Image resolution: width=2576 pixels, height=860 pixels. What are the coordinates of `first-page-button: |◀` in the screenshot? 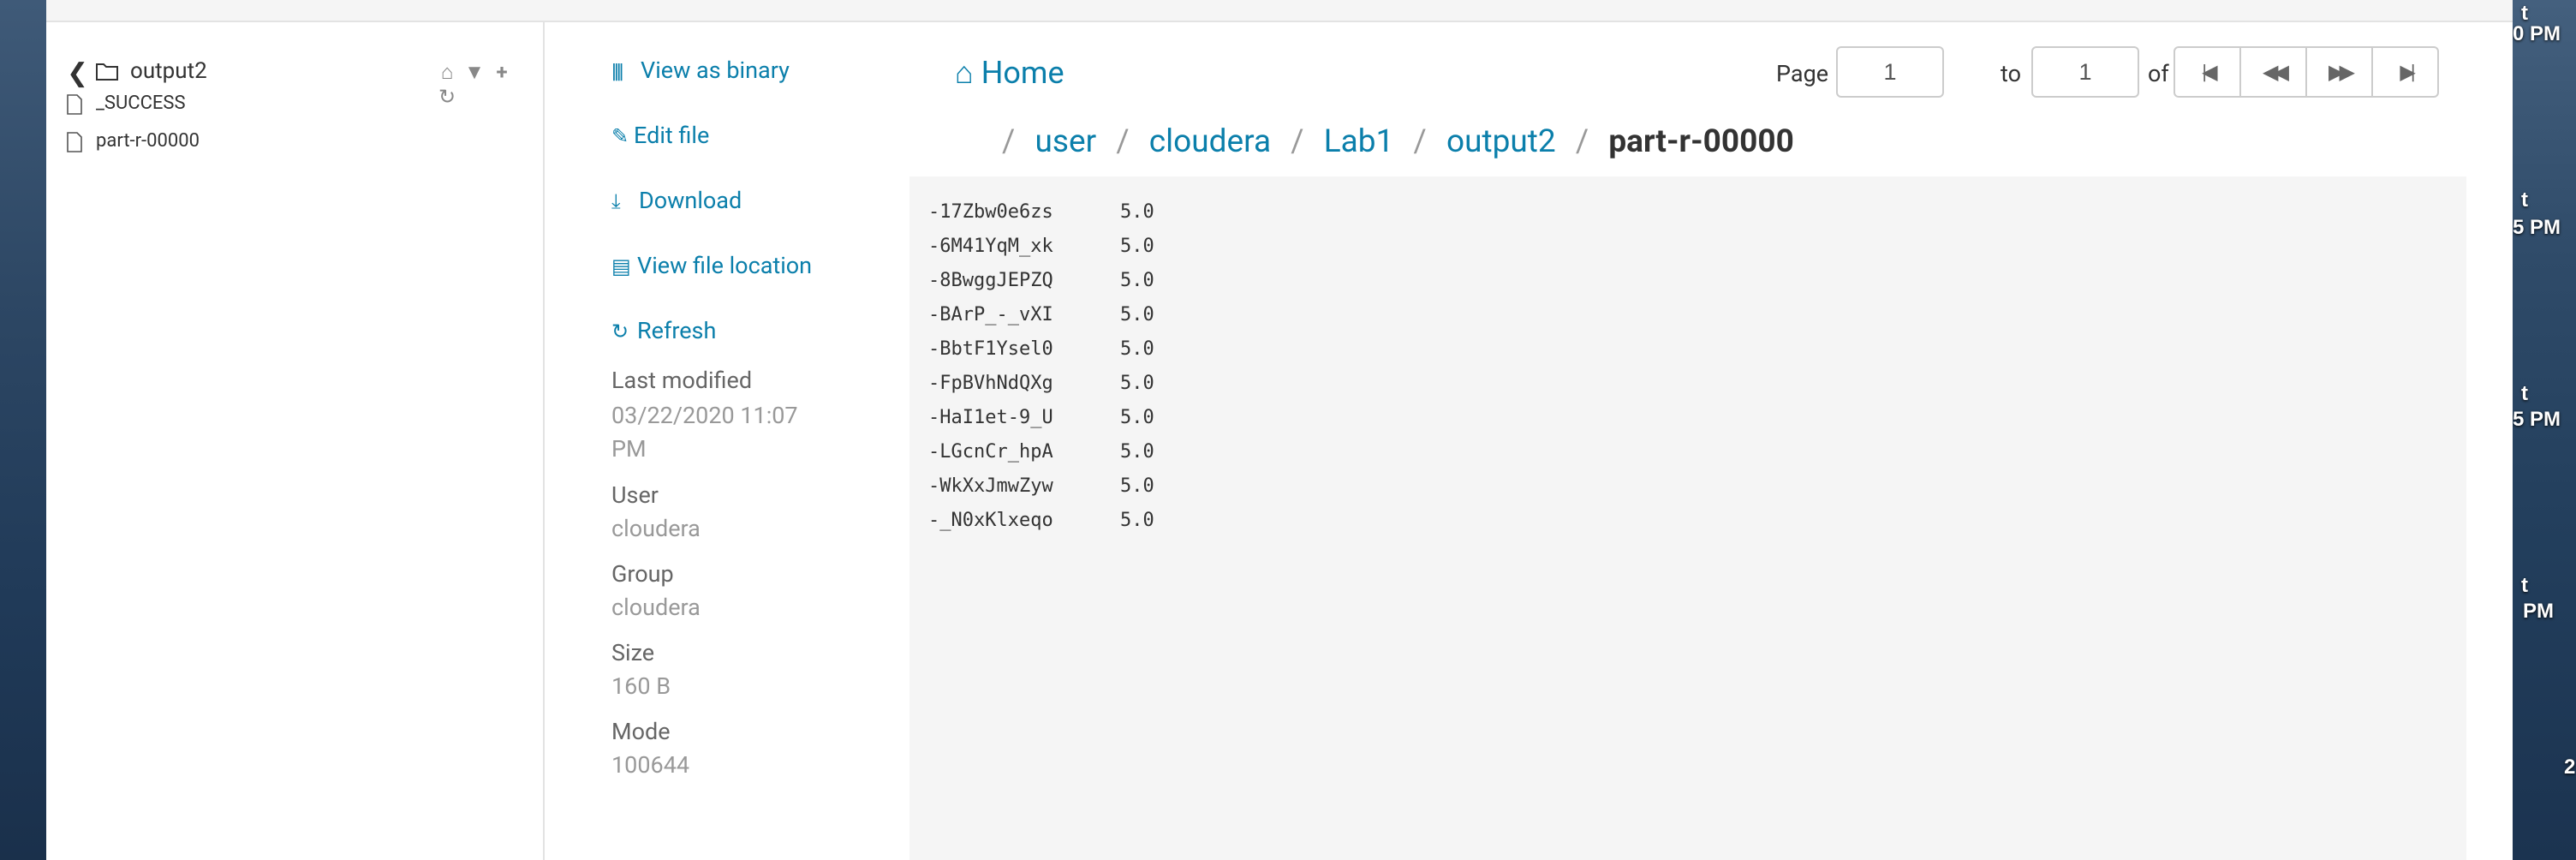 It's located at (2208, 72).